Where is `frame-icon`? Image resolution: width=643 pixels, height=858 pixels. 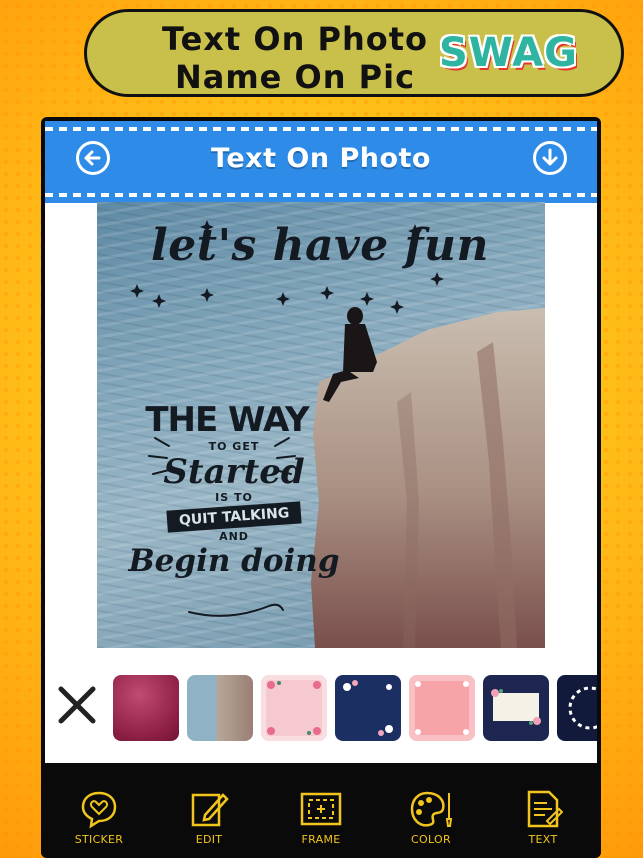 frame-icon is located at coordinates (321, 809).